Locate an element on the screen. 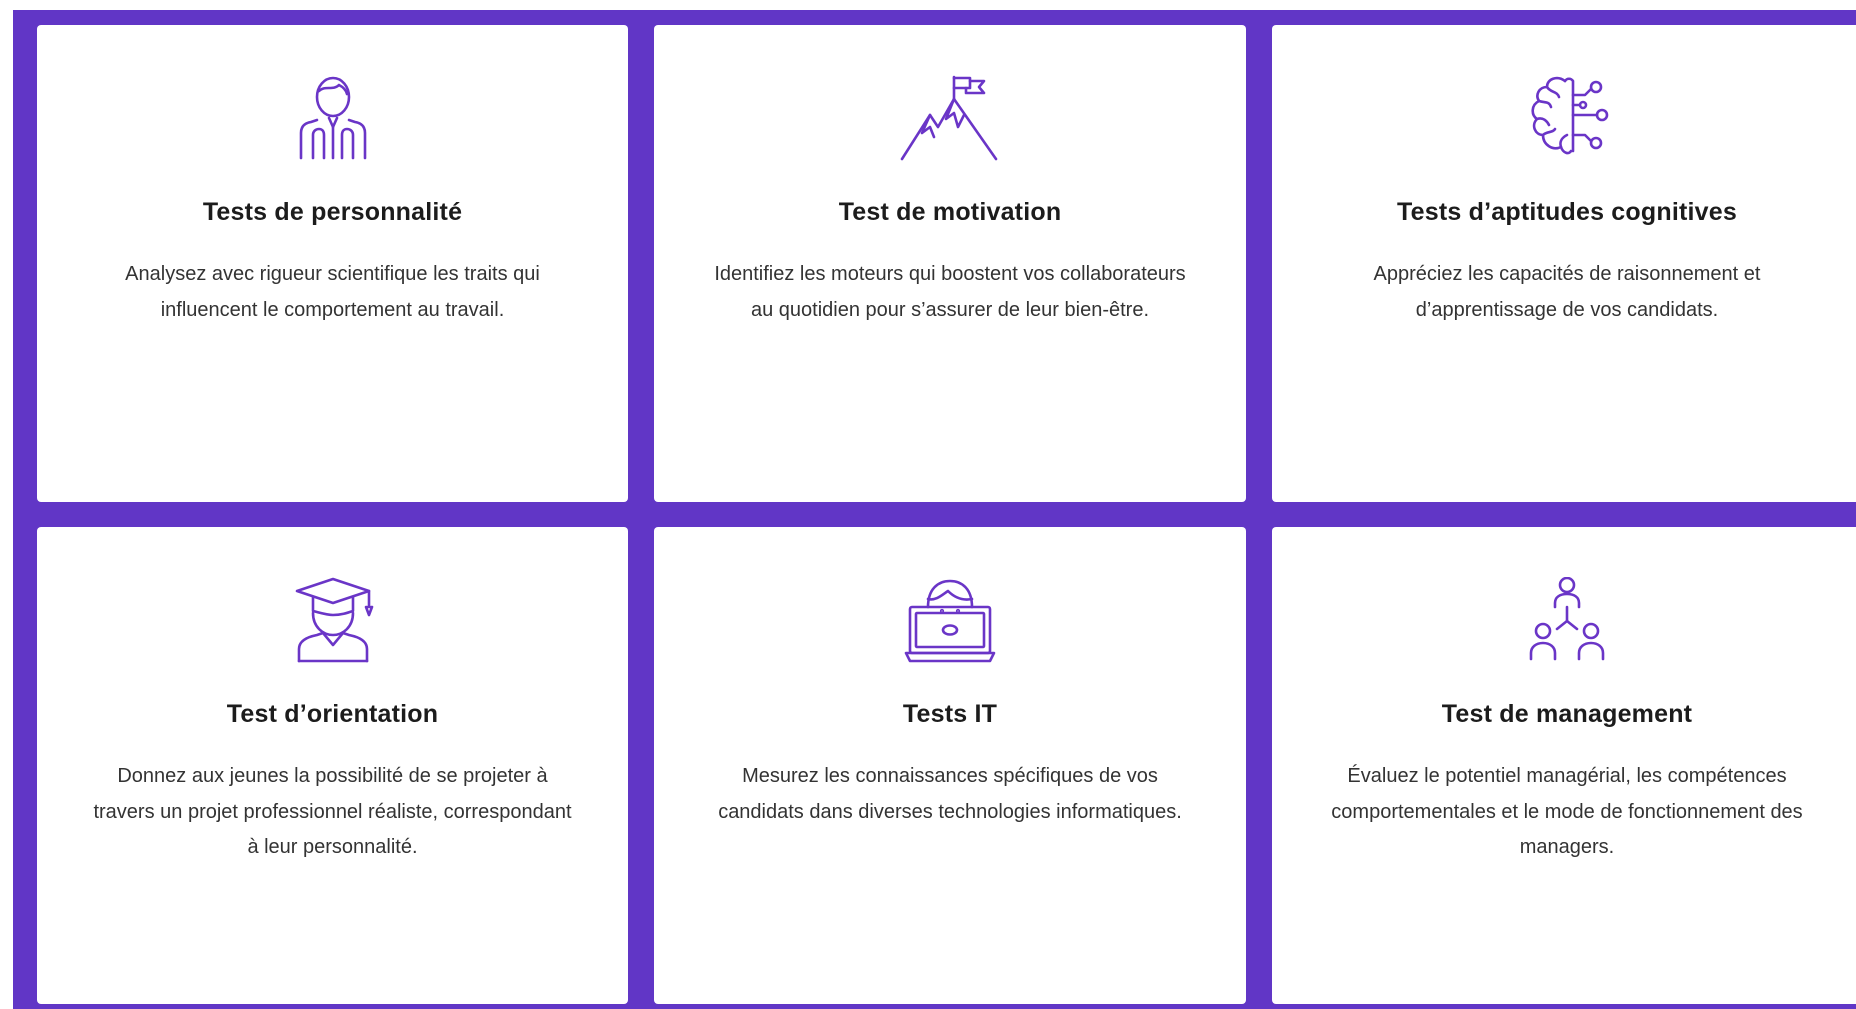  card-title: Tests de personnalité is located at coordinates (332, 212).